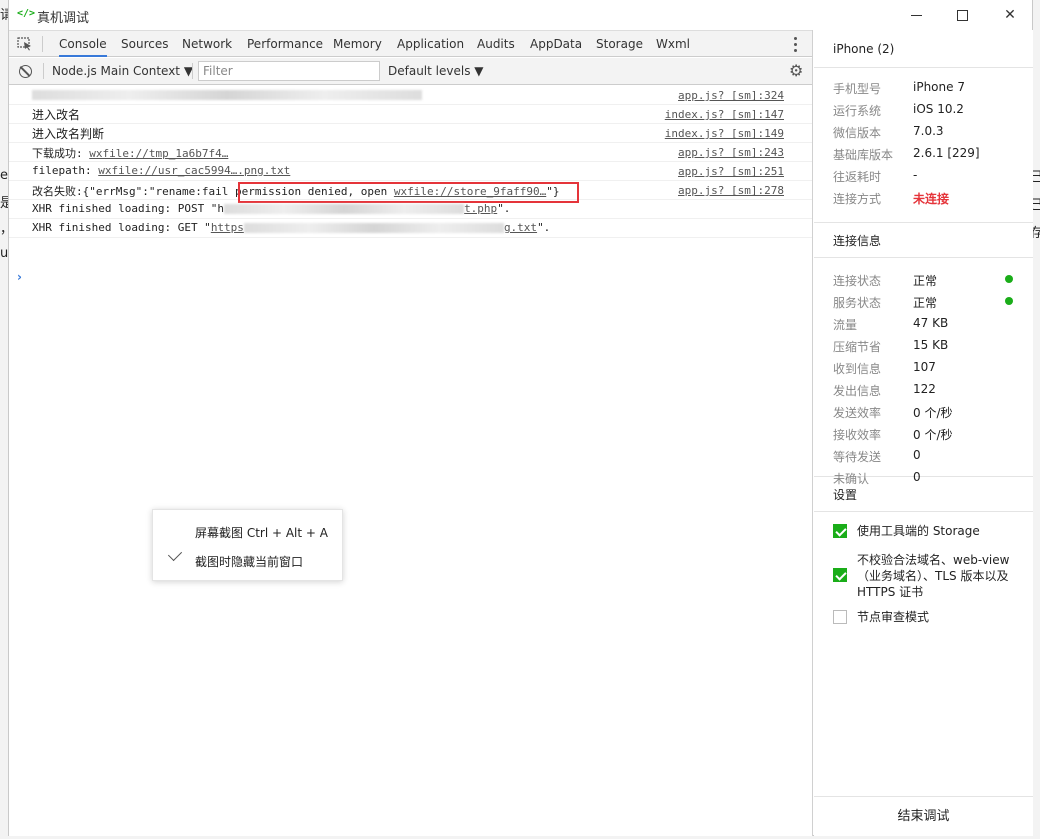 This screenshot has width=1040, height=839. Describe the element at coordinates (933, 576) in the screenshot. I see `skip-domain-check-label: 不校验合法域名、web-view（业务域名）、TLS 版本以及 HTTPS 证书` at that location.